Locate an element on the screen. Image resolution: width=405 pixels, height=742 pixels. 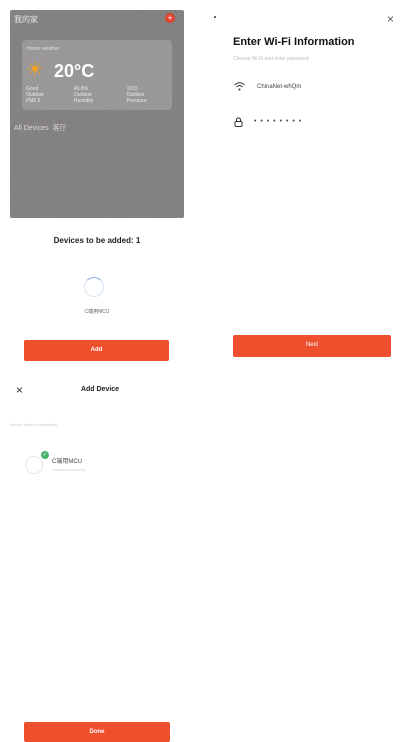
wifi-subtitle: Choose Wi-Fi and enter password is located at coordinates (271, 59).